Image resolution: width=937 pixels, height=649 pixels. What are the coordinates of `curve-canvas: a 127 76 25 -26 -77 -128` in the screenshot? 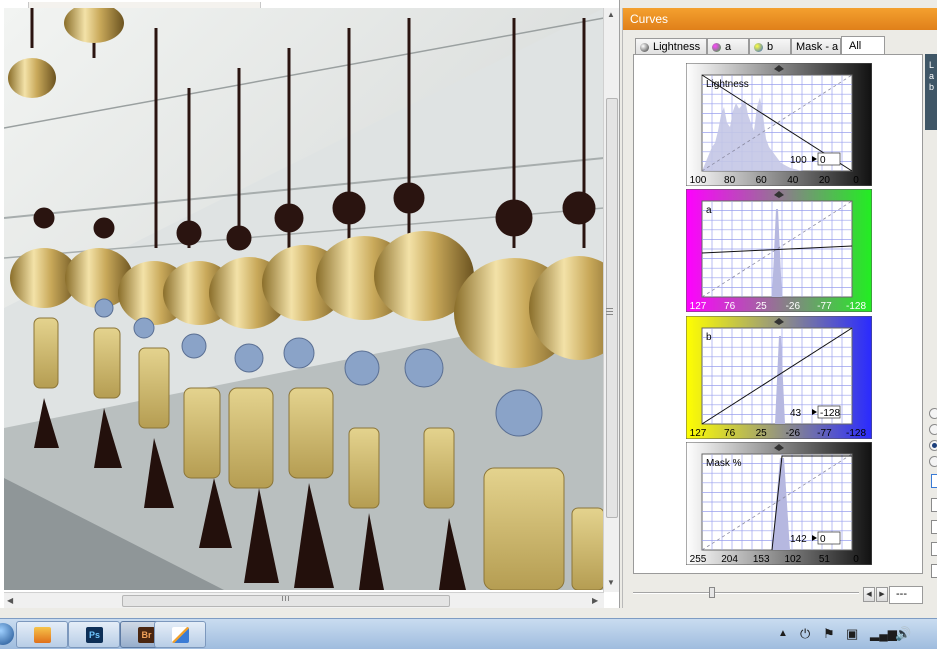 It's located at (779, 250).